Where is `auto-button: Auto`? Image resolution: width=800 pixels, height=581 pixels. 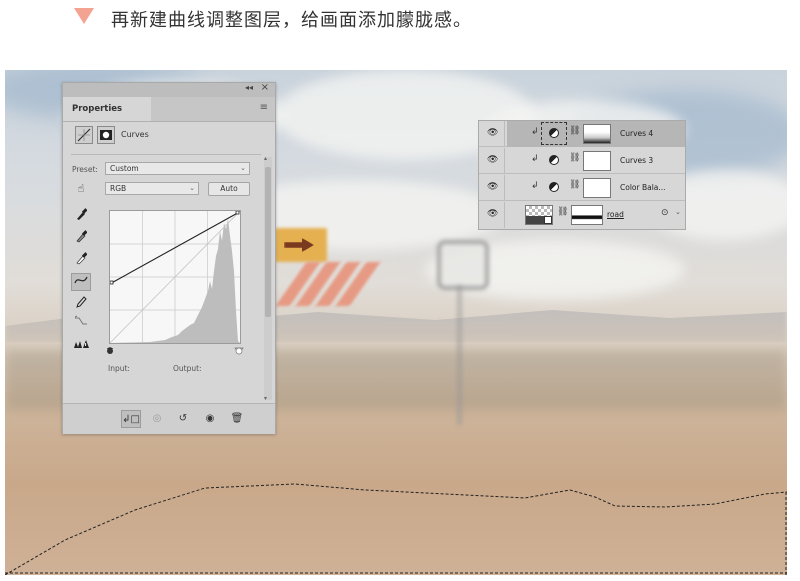
auto-button: Auto is located at coordinates (229, 189).